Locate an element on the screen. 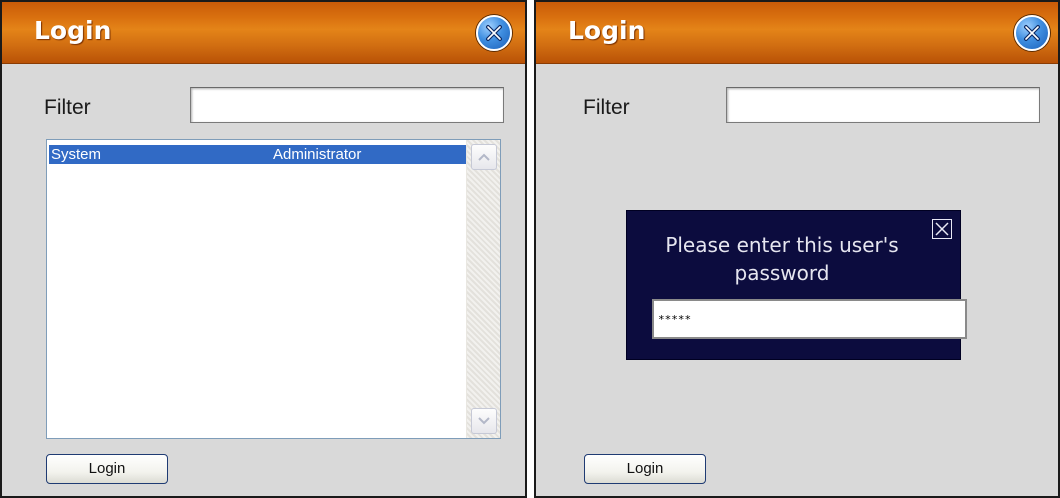  chevron-up-icon is located at coordinates (484, 157).